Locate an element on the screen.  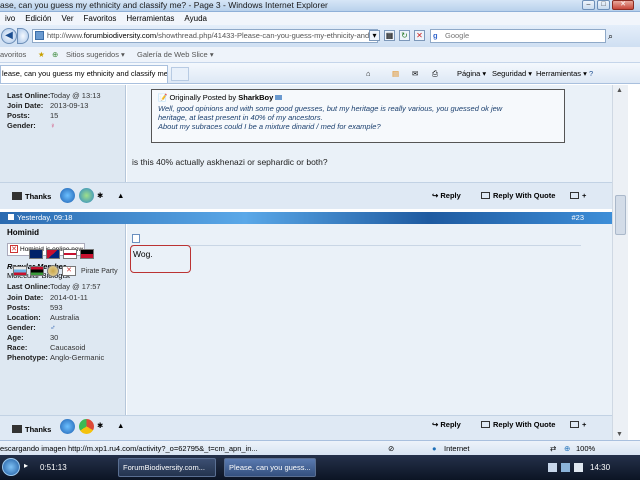
post2-field-age: Age: 30 is located at coordinates (33, 337).